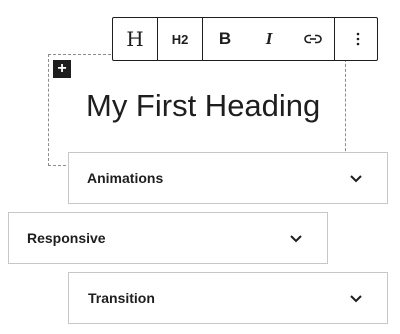 This screenshot has height=334, width=400. I want to click on toolbar-group-block-type: H, so click(135, 39).